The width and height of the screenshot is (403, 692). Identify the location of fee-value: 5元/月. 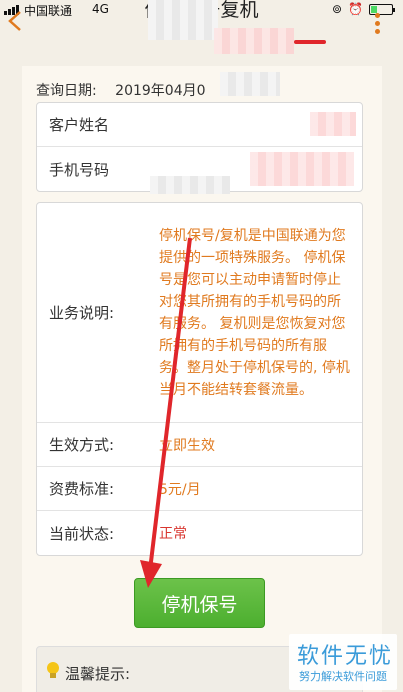
(180, 489).